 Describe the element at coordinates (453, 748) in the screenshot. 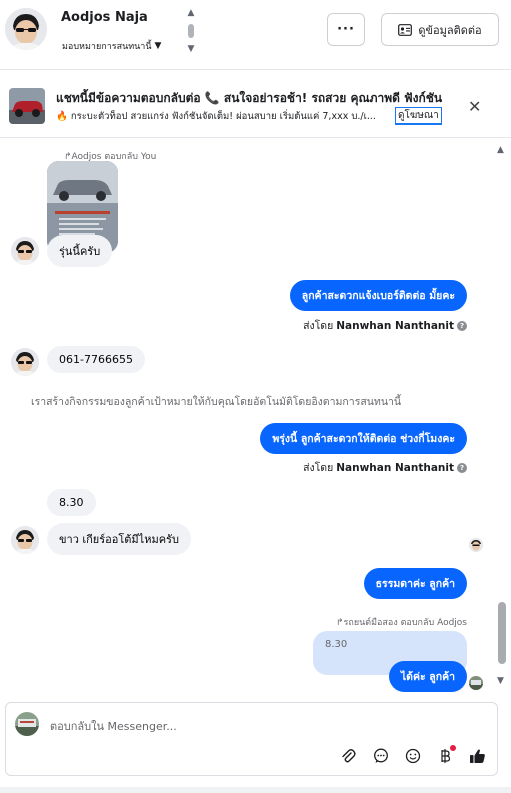

I see `notification-dot` at that location.